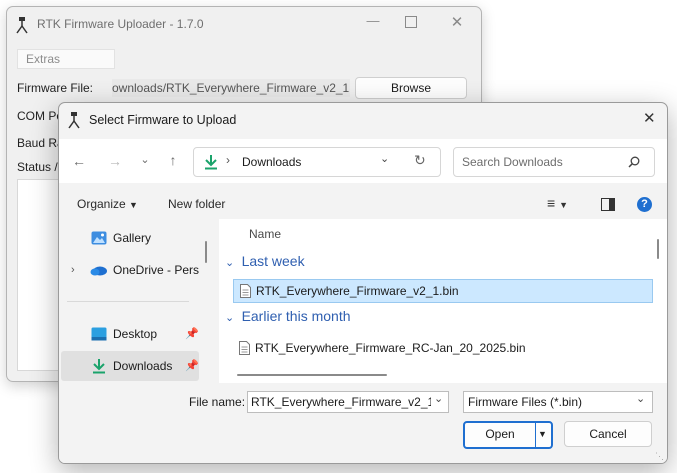 This screenshot has height=473, width=677. What do you see at coordinates (66, 59) in the screenshot?
I see `tab-extras: Extras` at bounding box center [66, 59].